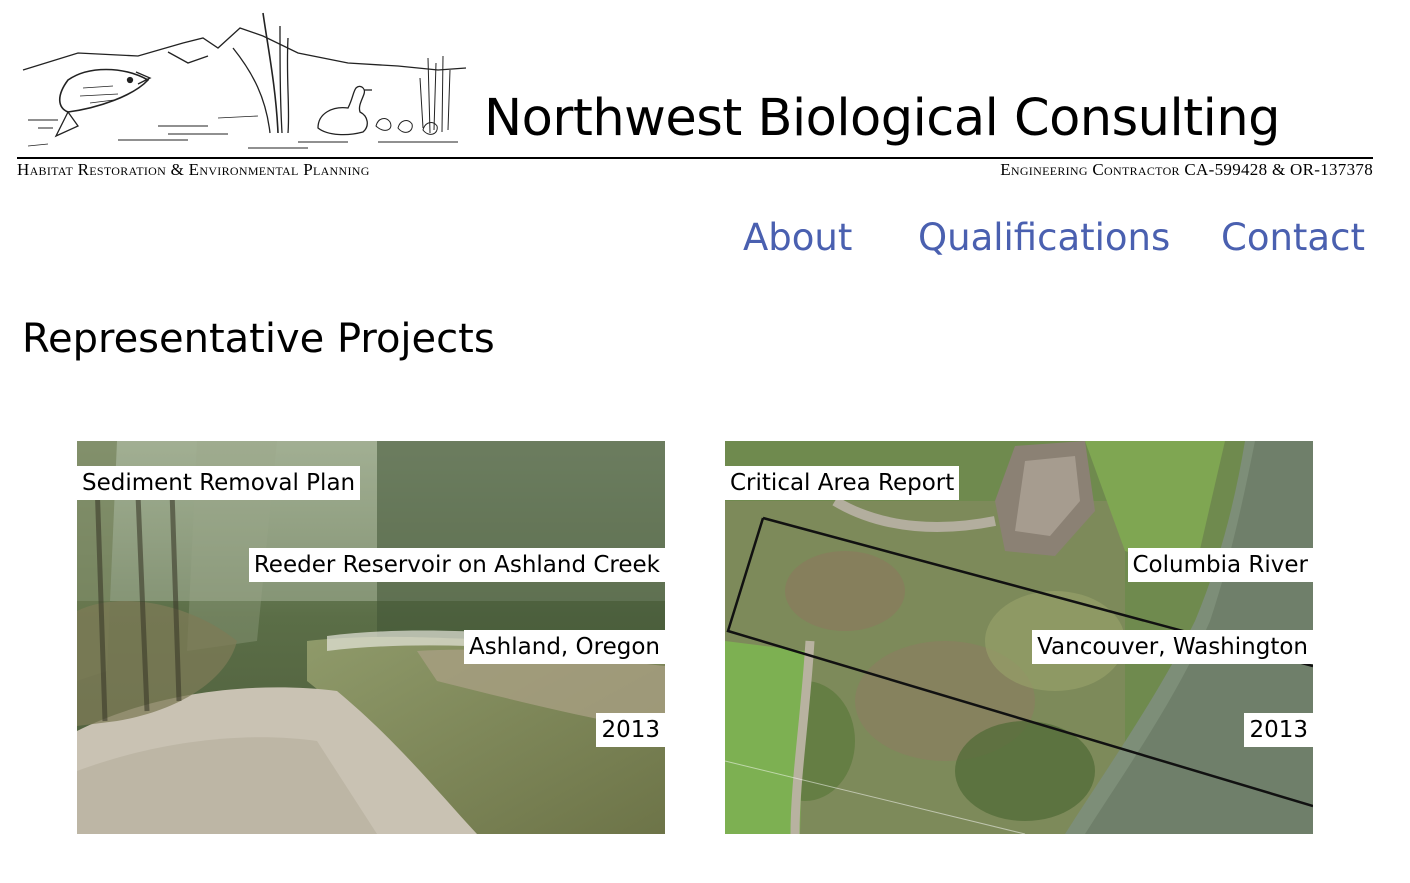  What do you see at coordinates (1044, 237) in the screenshot?
I see `nav-link-qualifications: Qualifications` at bounding box center [1044, 237].